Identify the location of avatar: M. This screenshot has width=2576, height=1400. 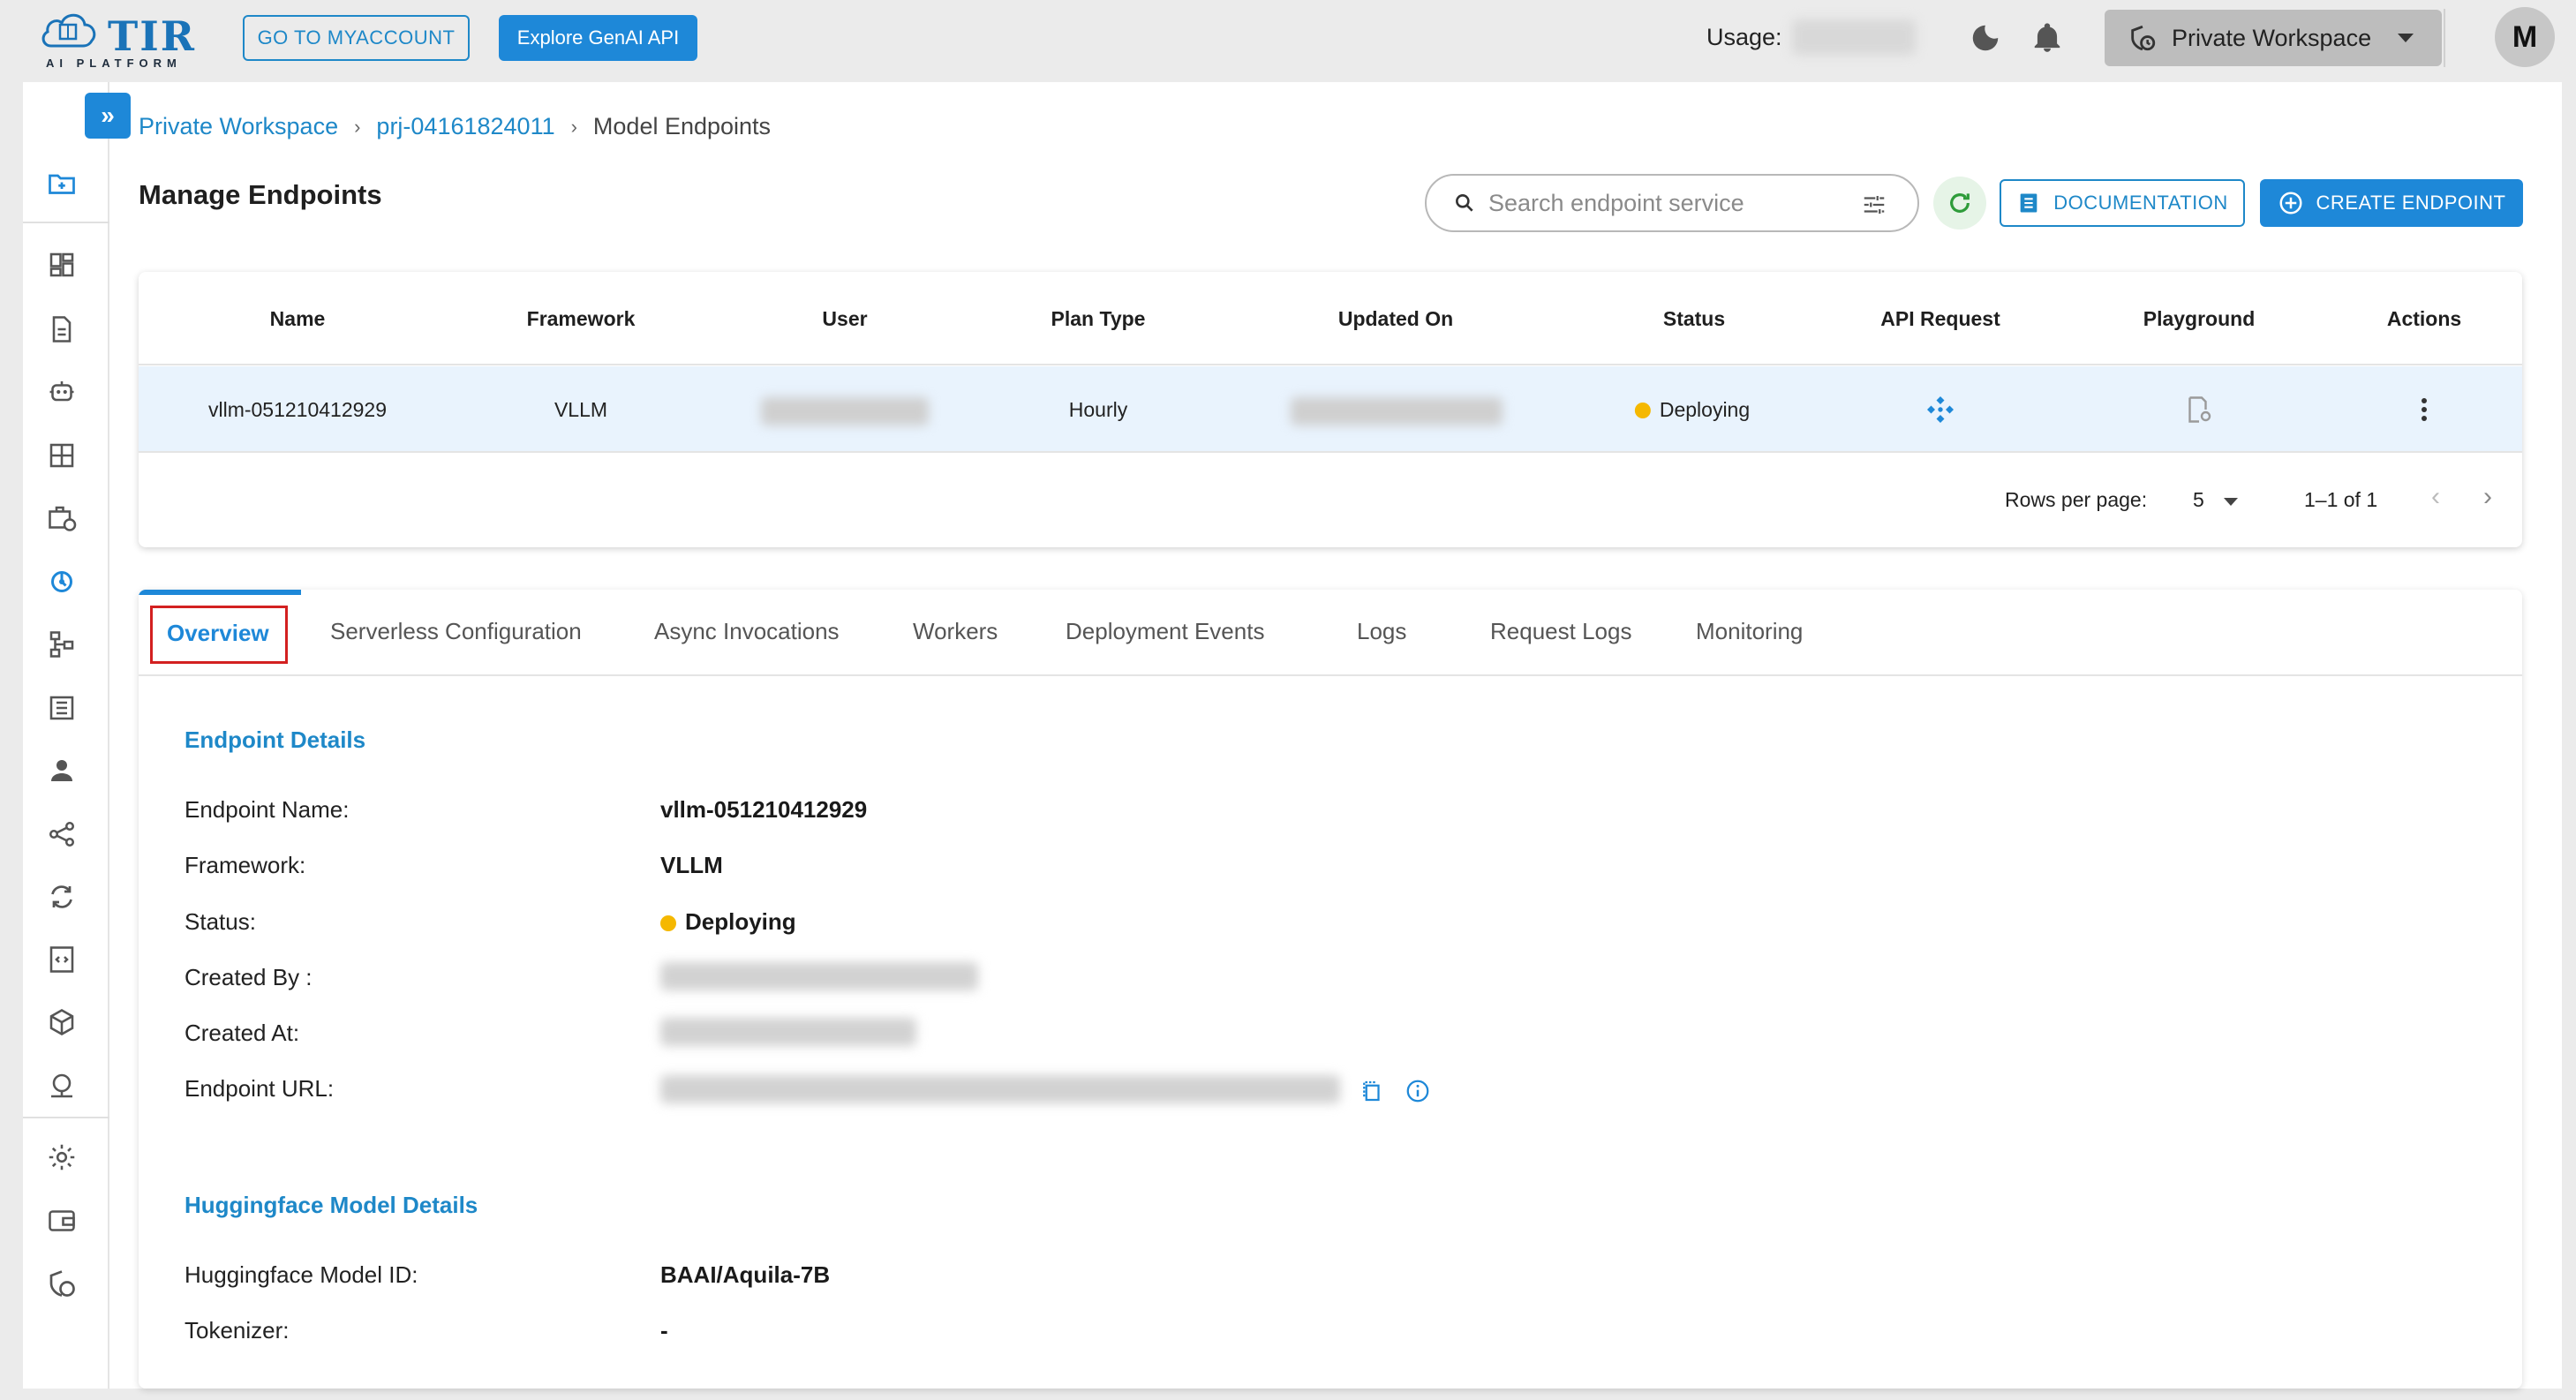
(2525, 37).